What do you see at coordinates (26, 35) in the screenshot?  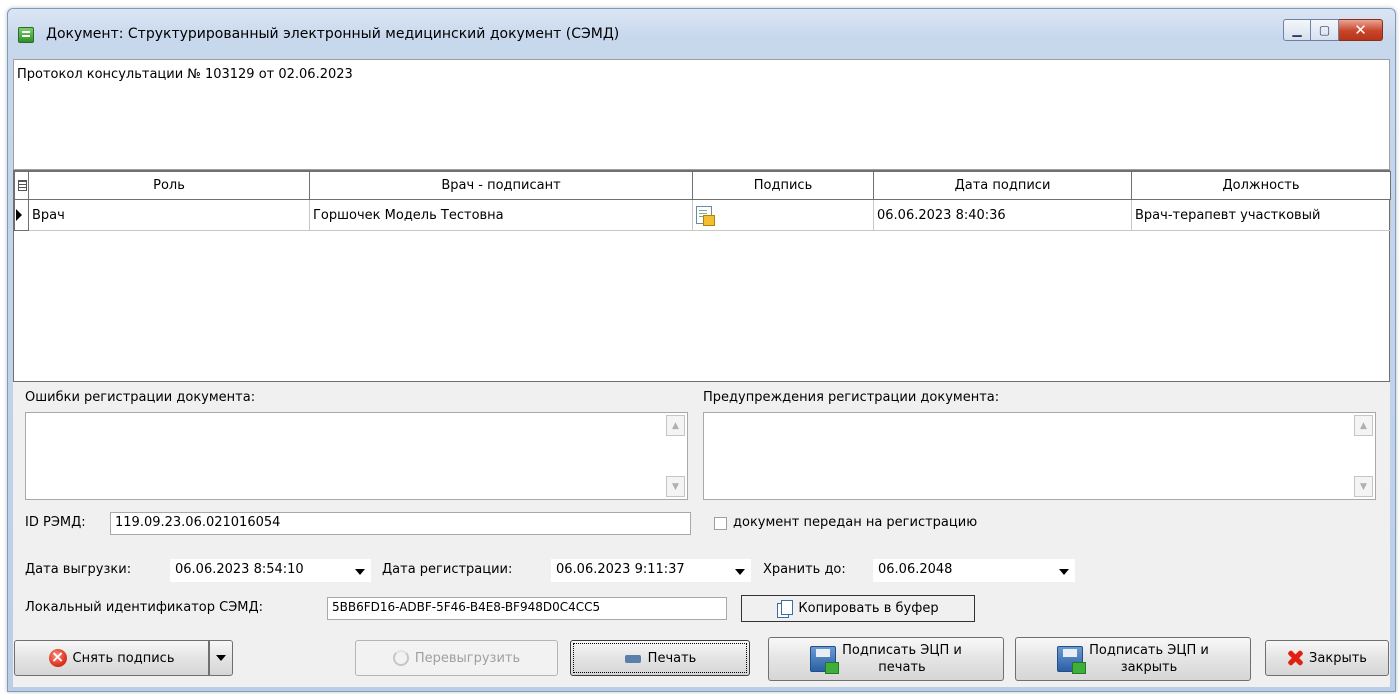 I see `document-app-icon` at bounding box center [26, 35].